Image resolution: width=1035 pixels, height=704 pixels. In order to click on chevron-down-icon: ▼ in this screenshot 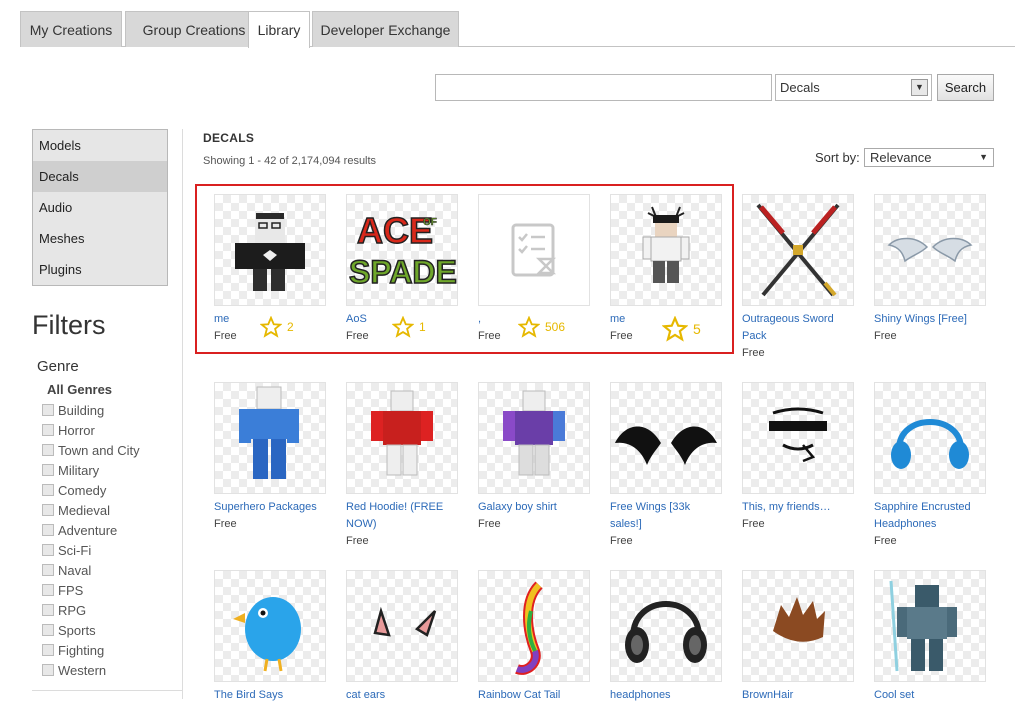, I will do `click(919, 87)`.